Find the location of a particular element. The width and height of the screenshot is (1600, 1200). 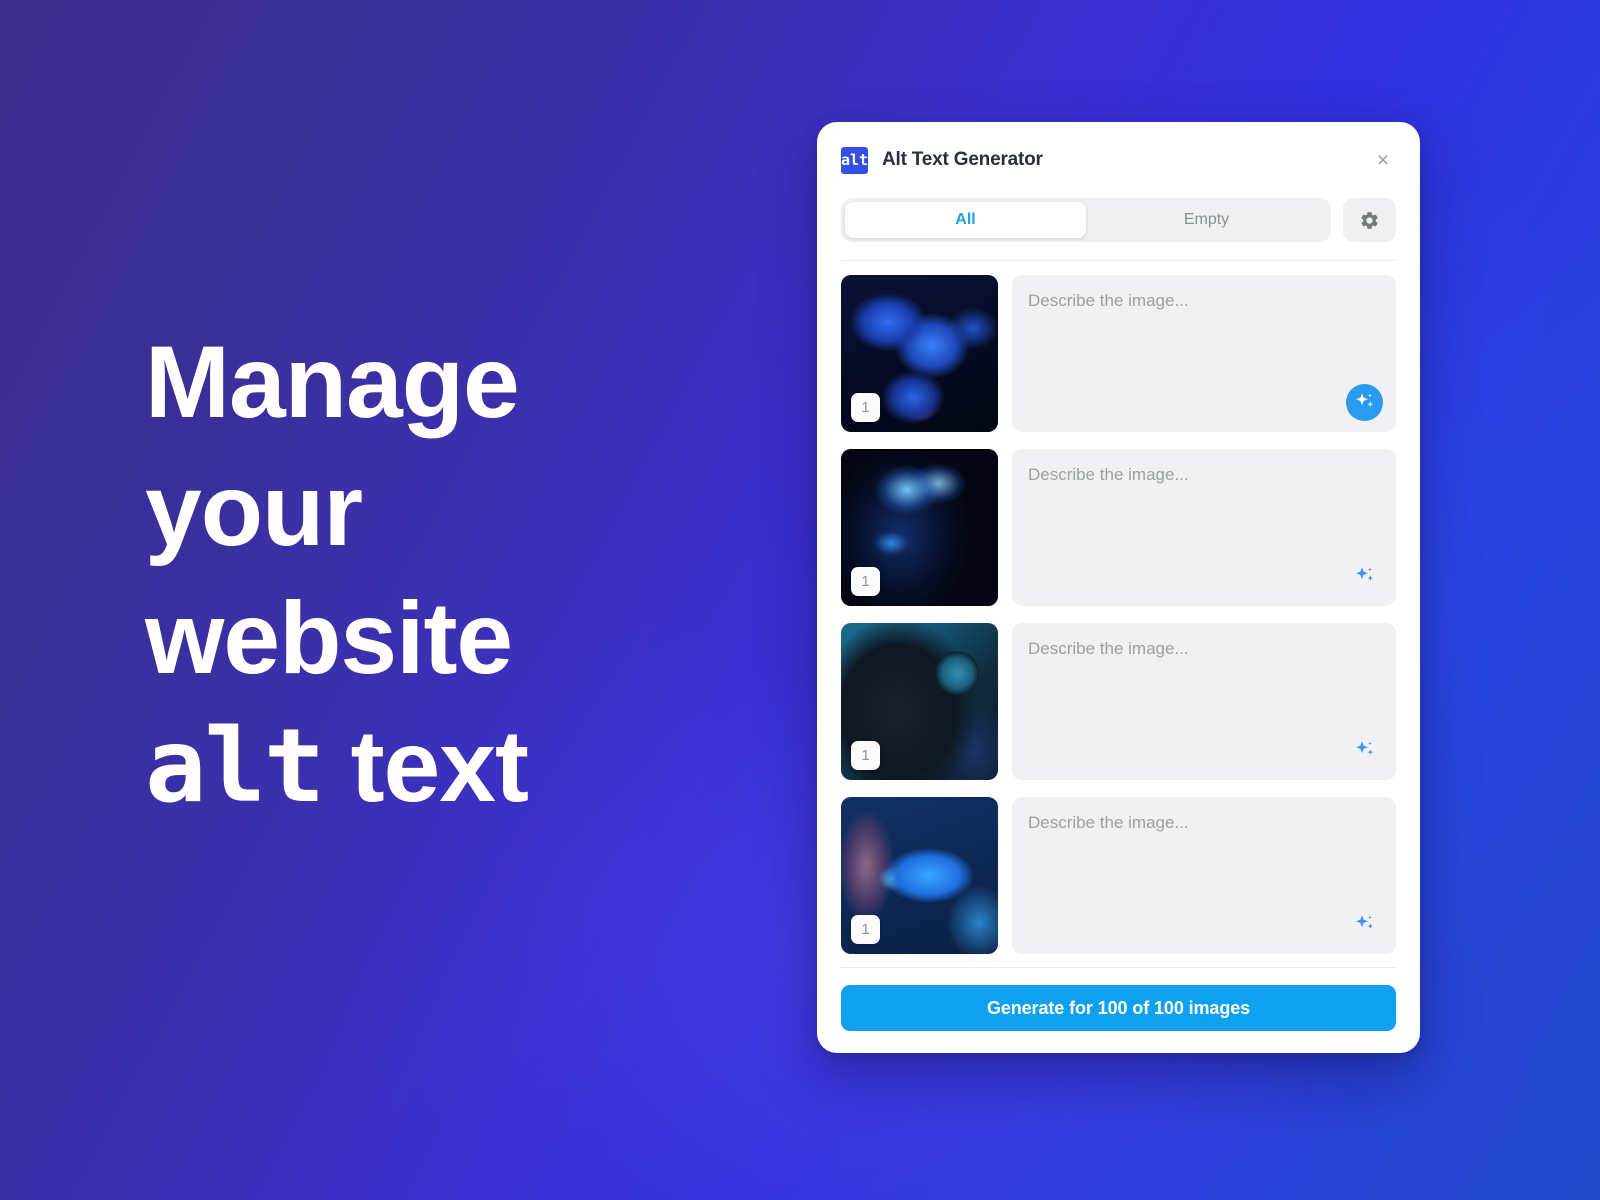

hero-alt-word: alt is located at coordinates (235, 766).